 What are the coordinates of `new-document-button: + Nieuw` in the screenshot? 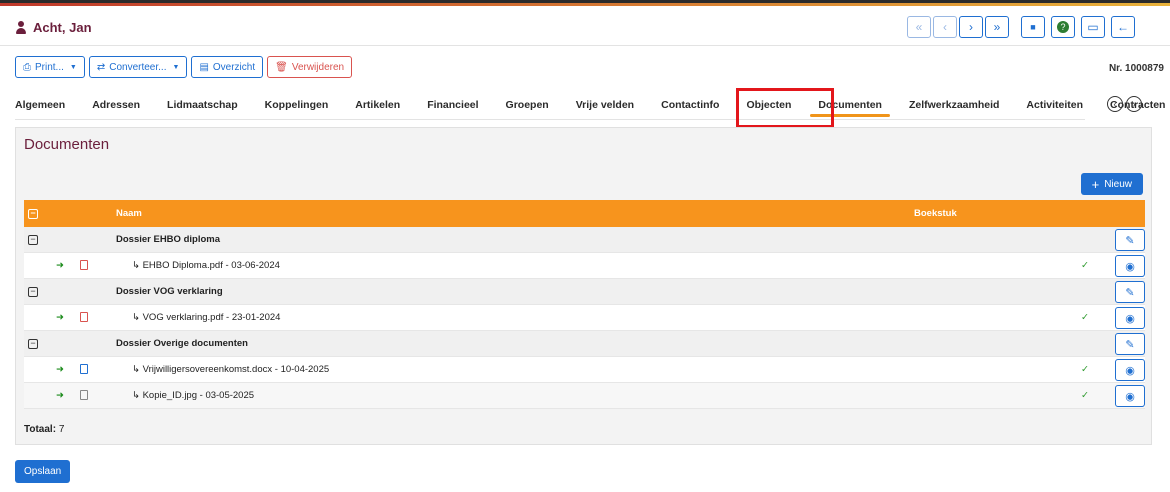 It's located at (1111, 184).